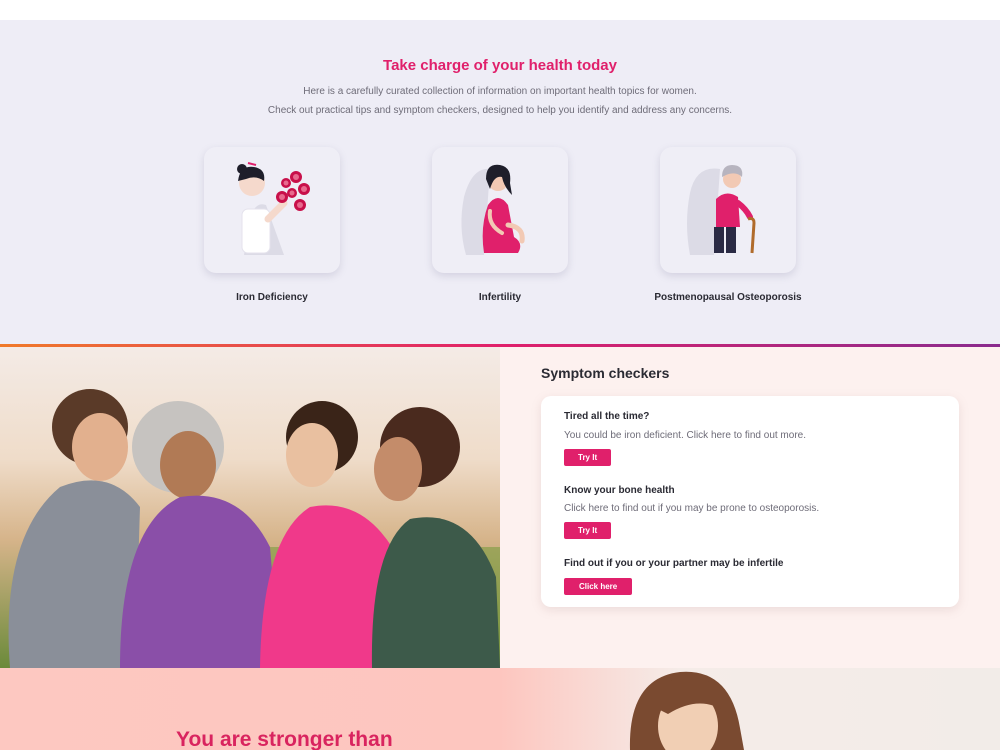 The width and height of the screenshot is (1000, 750). I want to click on topic-card-label: Postmenopausal Osteoporosis, so click(728, 297).